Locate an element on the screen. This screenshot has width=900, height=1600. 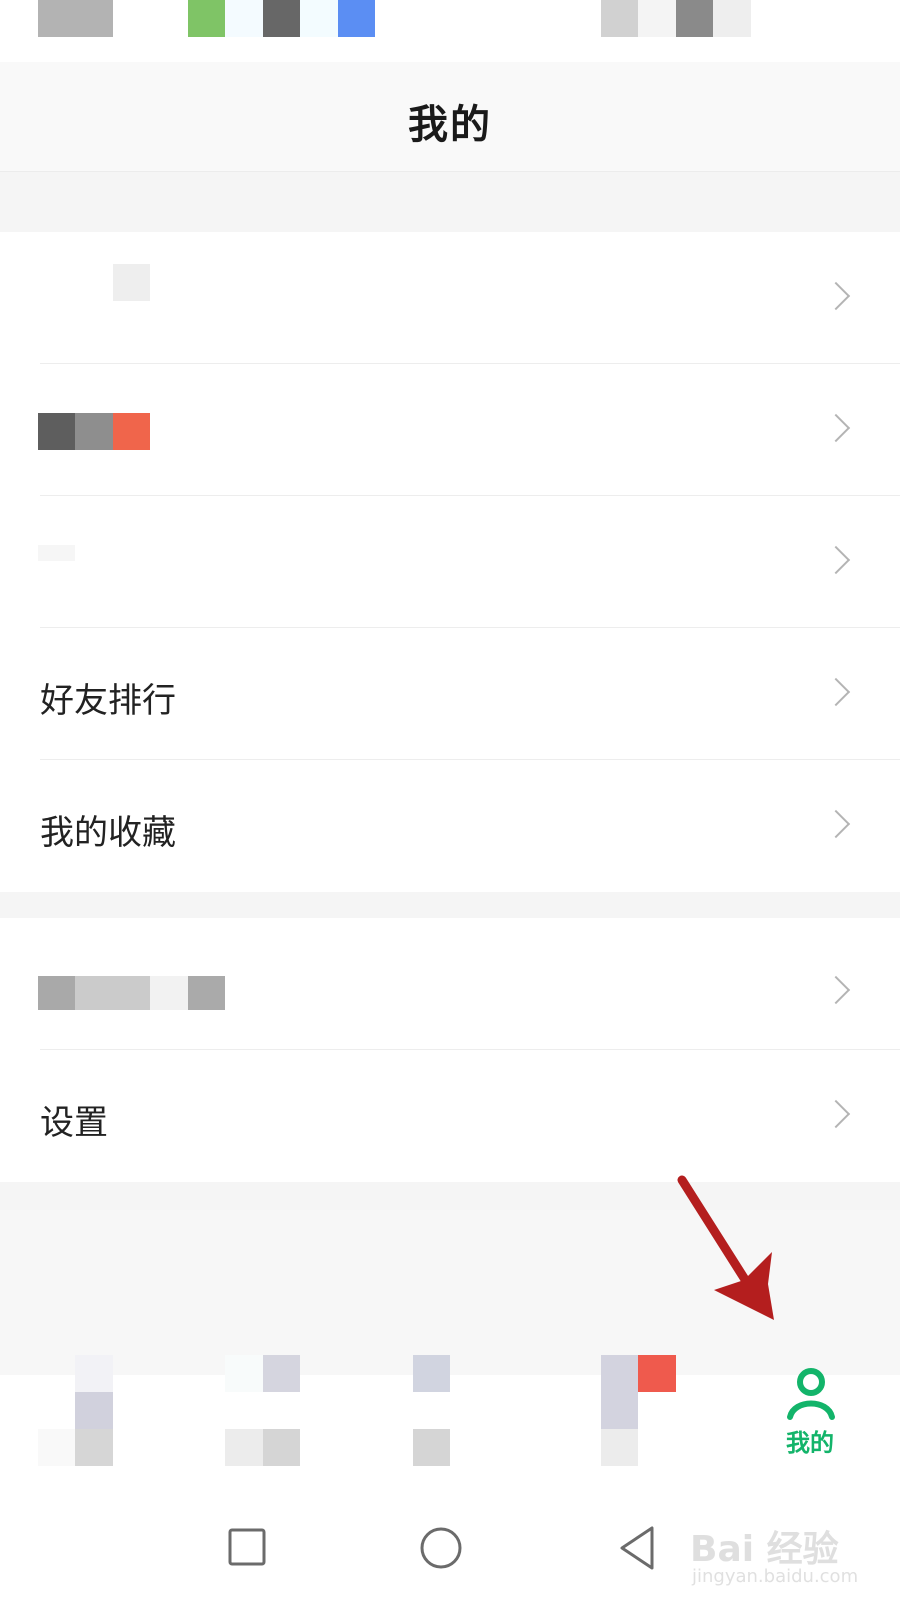
menu-item-my-favorites: 我的收藏 is located at coordinates (450, 826).